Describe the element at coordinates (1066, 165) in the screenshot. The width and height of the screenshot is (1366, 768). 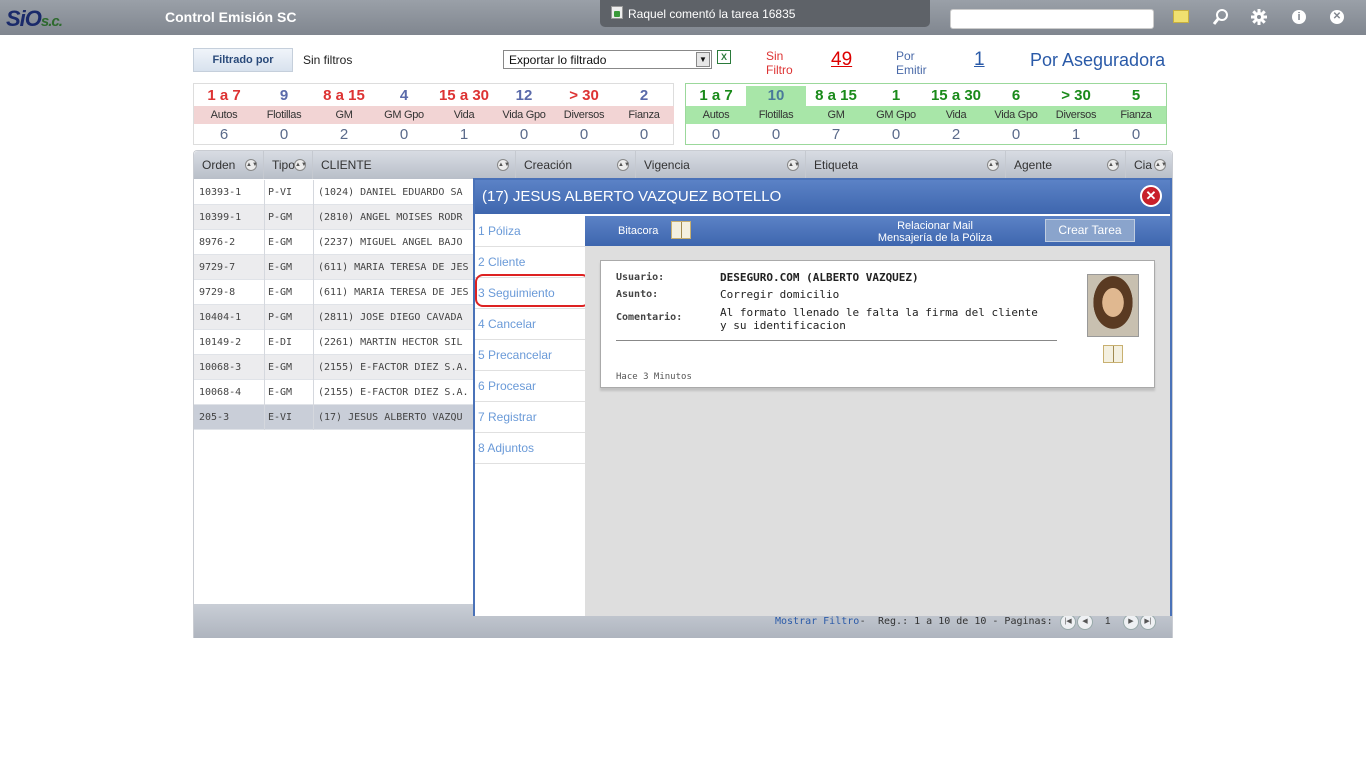
I see `col-header-agente: Agente ▲▼` at that location.